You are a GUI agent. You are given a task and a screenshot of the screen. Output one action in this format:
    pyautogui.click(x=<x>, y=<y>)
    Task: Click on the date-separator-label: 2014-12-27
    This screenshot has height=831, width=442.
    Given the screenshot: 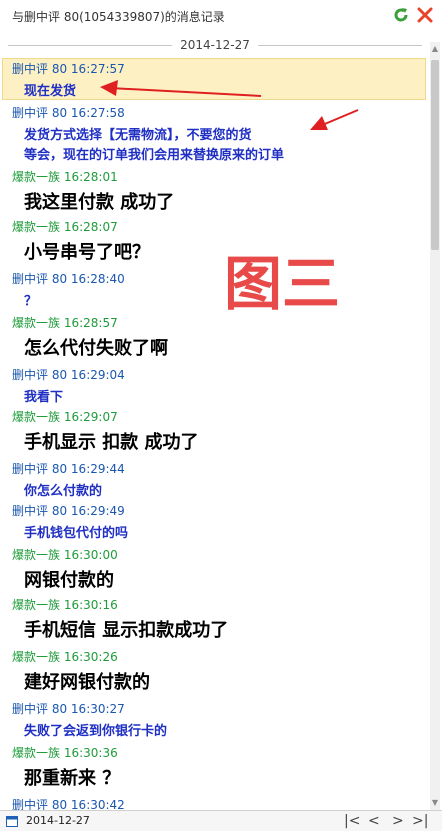 What is the action you would take?
    pyautogui.click(x=215, y=45)
    